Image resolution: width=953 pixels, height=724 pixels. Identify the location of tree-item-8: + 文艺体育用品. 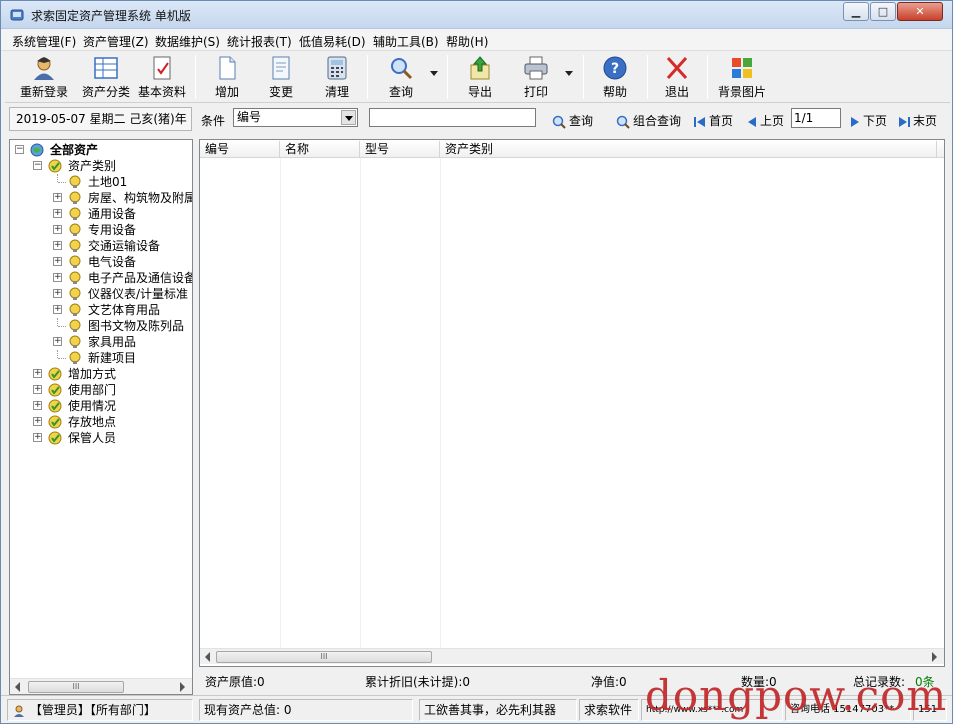
(102, 310).